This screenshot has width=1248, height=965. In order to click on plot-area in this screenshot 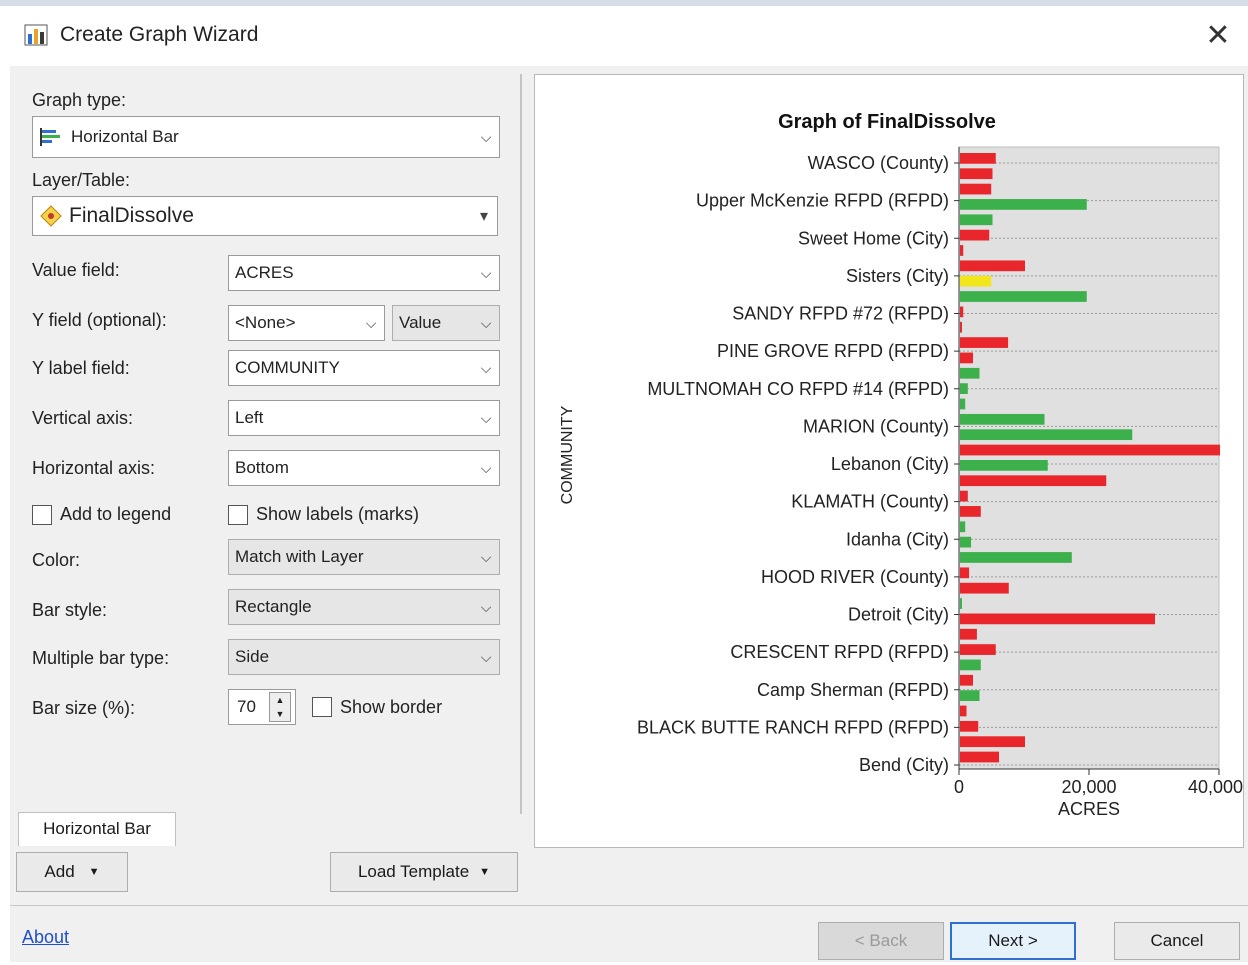, I will do `click(1089, 458)`.